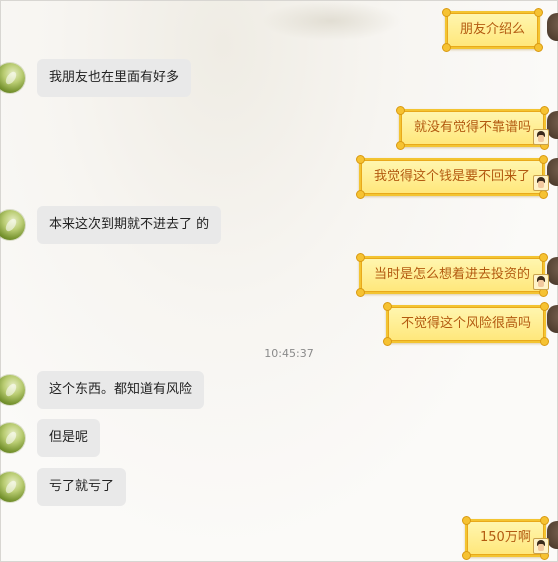 The image size is (558, 562). I want to click on message-text: 不觉得这个风险很高吗, so click(466, 323).